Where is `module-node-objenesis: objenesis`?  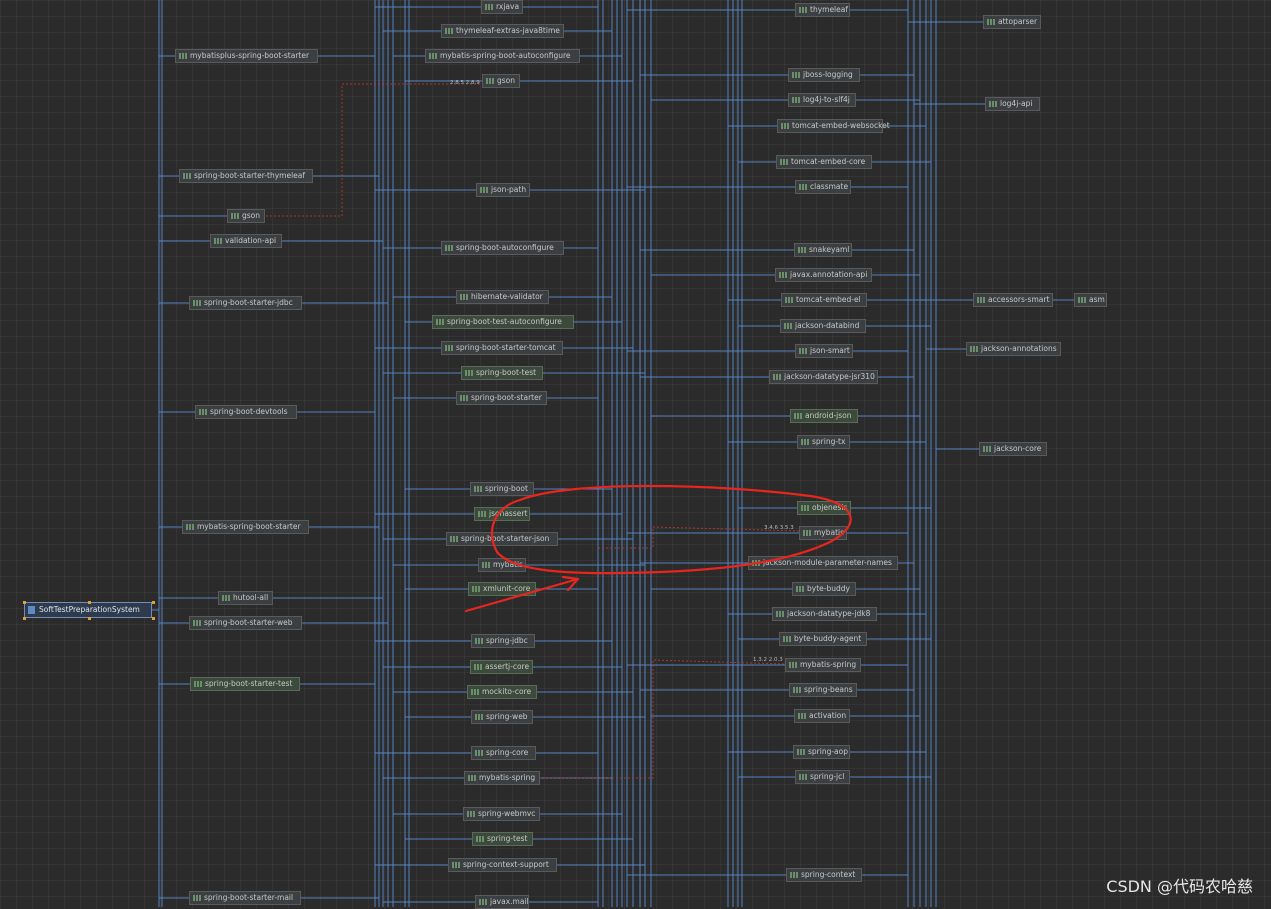 module-node-objenesis: objenesis is located at coordinates (824, 508).